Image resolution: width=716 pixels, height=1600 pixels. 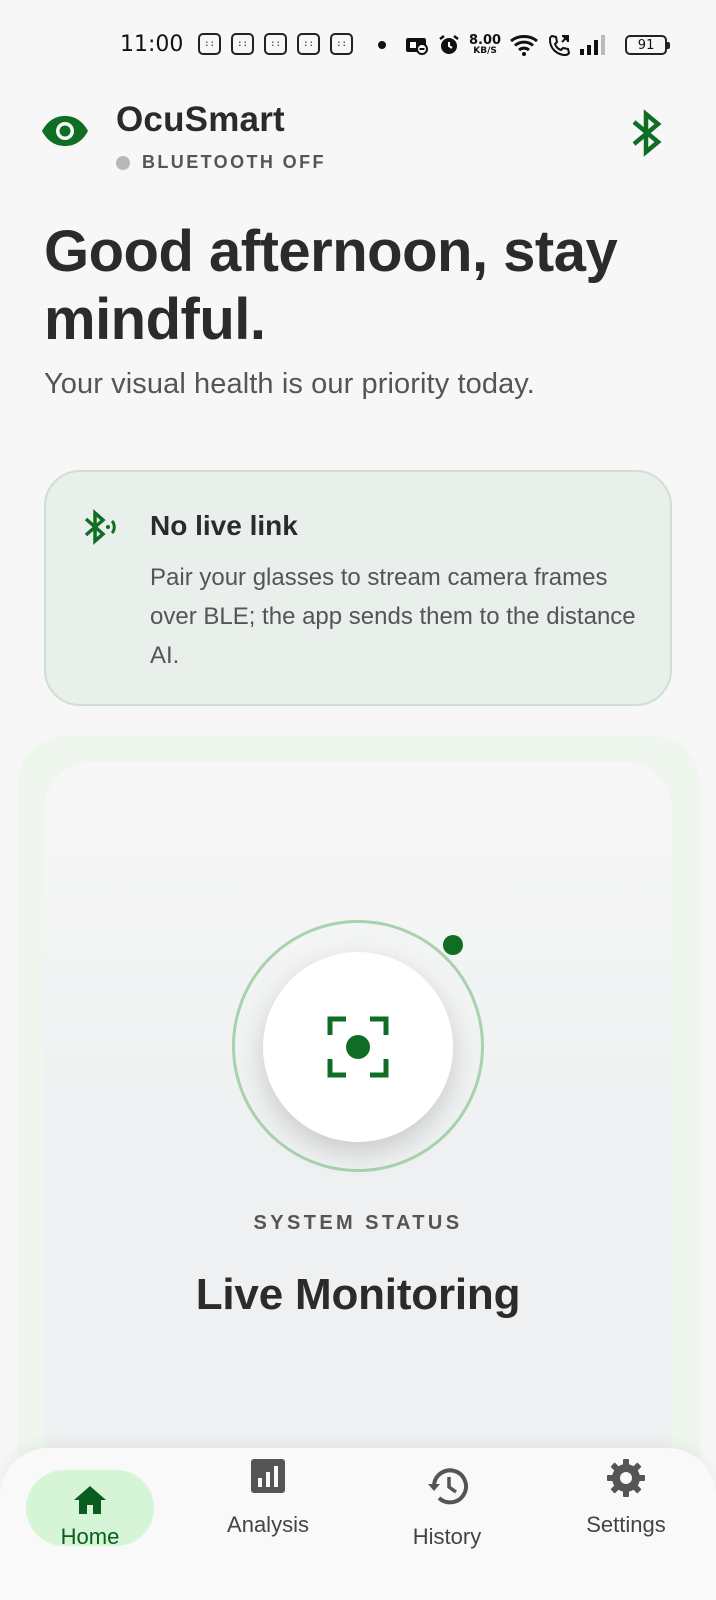 I want to click on nav-item-settings: Settings, so click(x=626, y=1524).